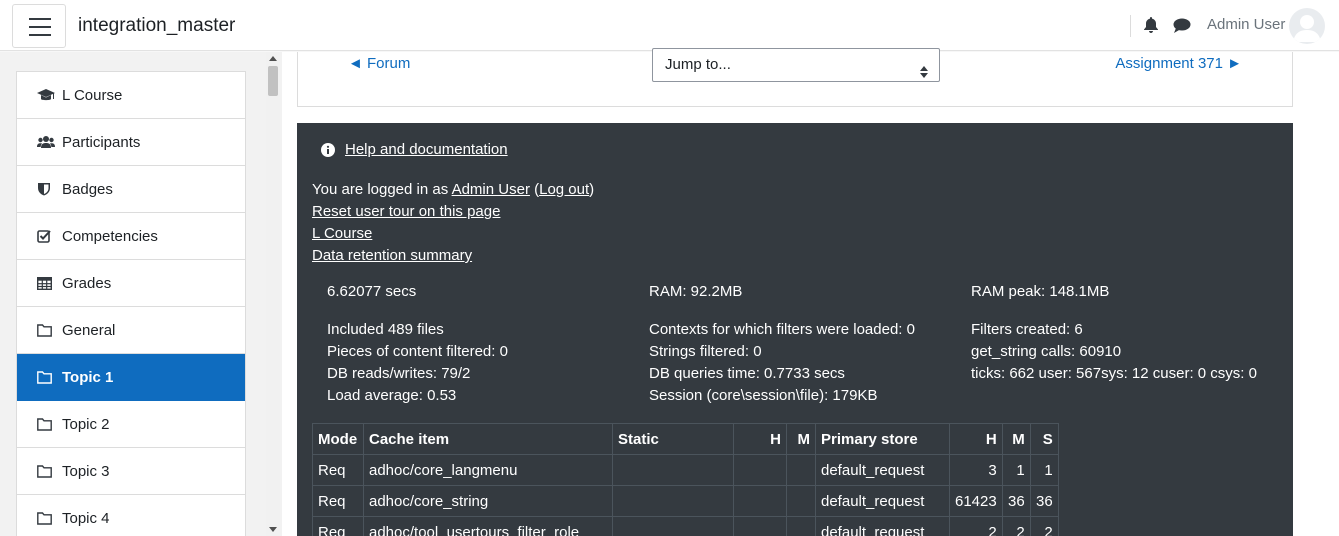 The image size is (1339, 536). Describe the element at coordinates (673, 439) in the screenshot. I see `col-static: Static` at that location.